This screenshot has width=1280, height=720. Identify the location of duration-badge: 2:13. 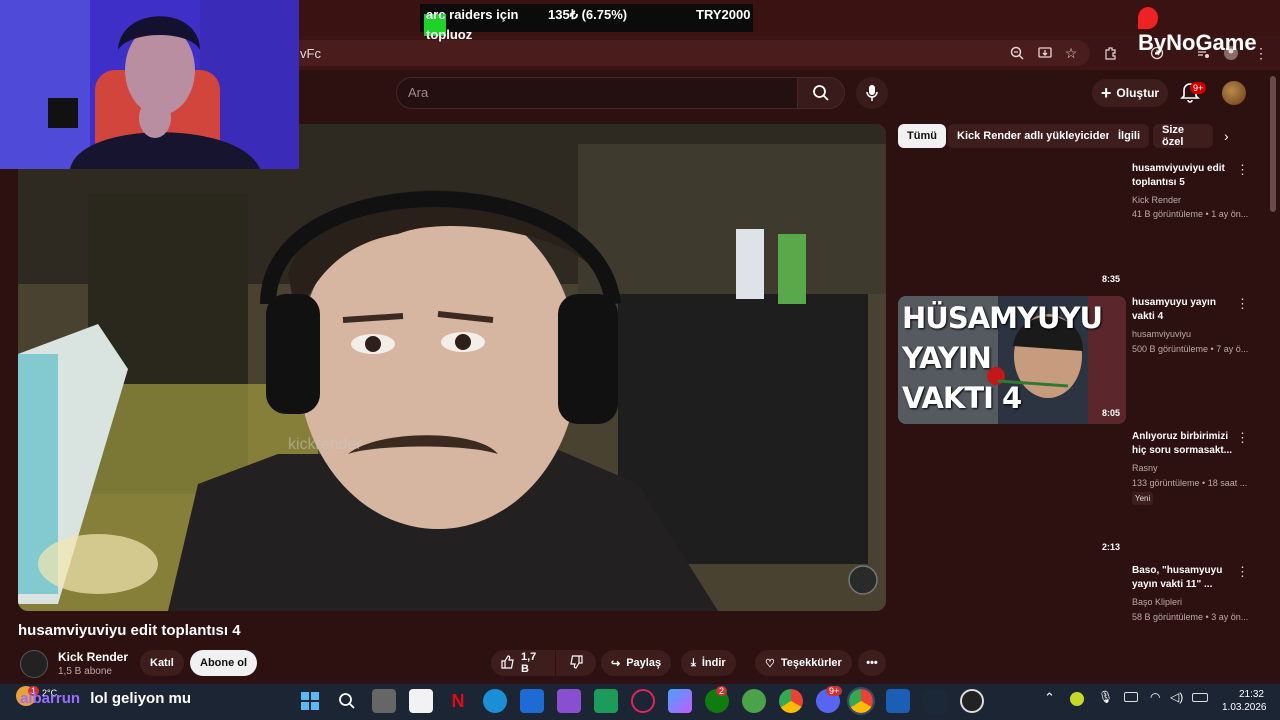
(1111, 547).